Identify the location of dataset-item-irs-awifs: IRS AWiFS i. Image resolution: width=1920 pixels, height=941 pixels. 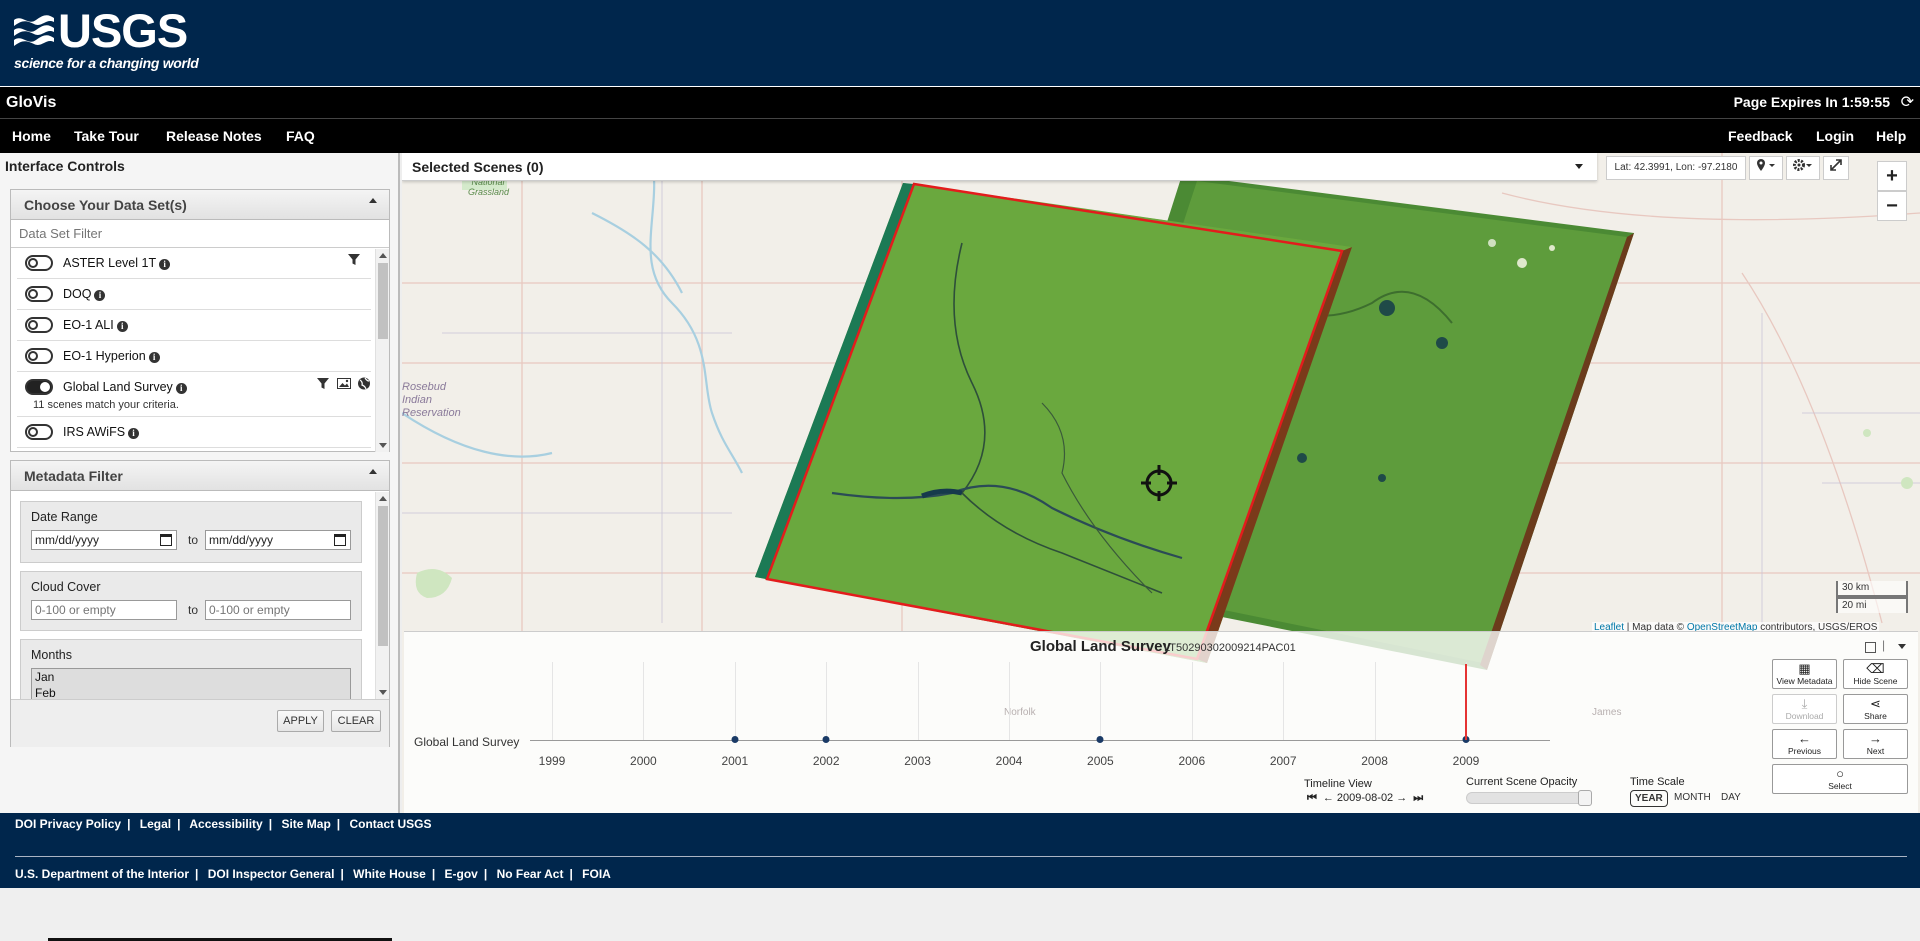
(194, 432).